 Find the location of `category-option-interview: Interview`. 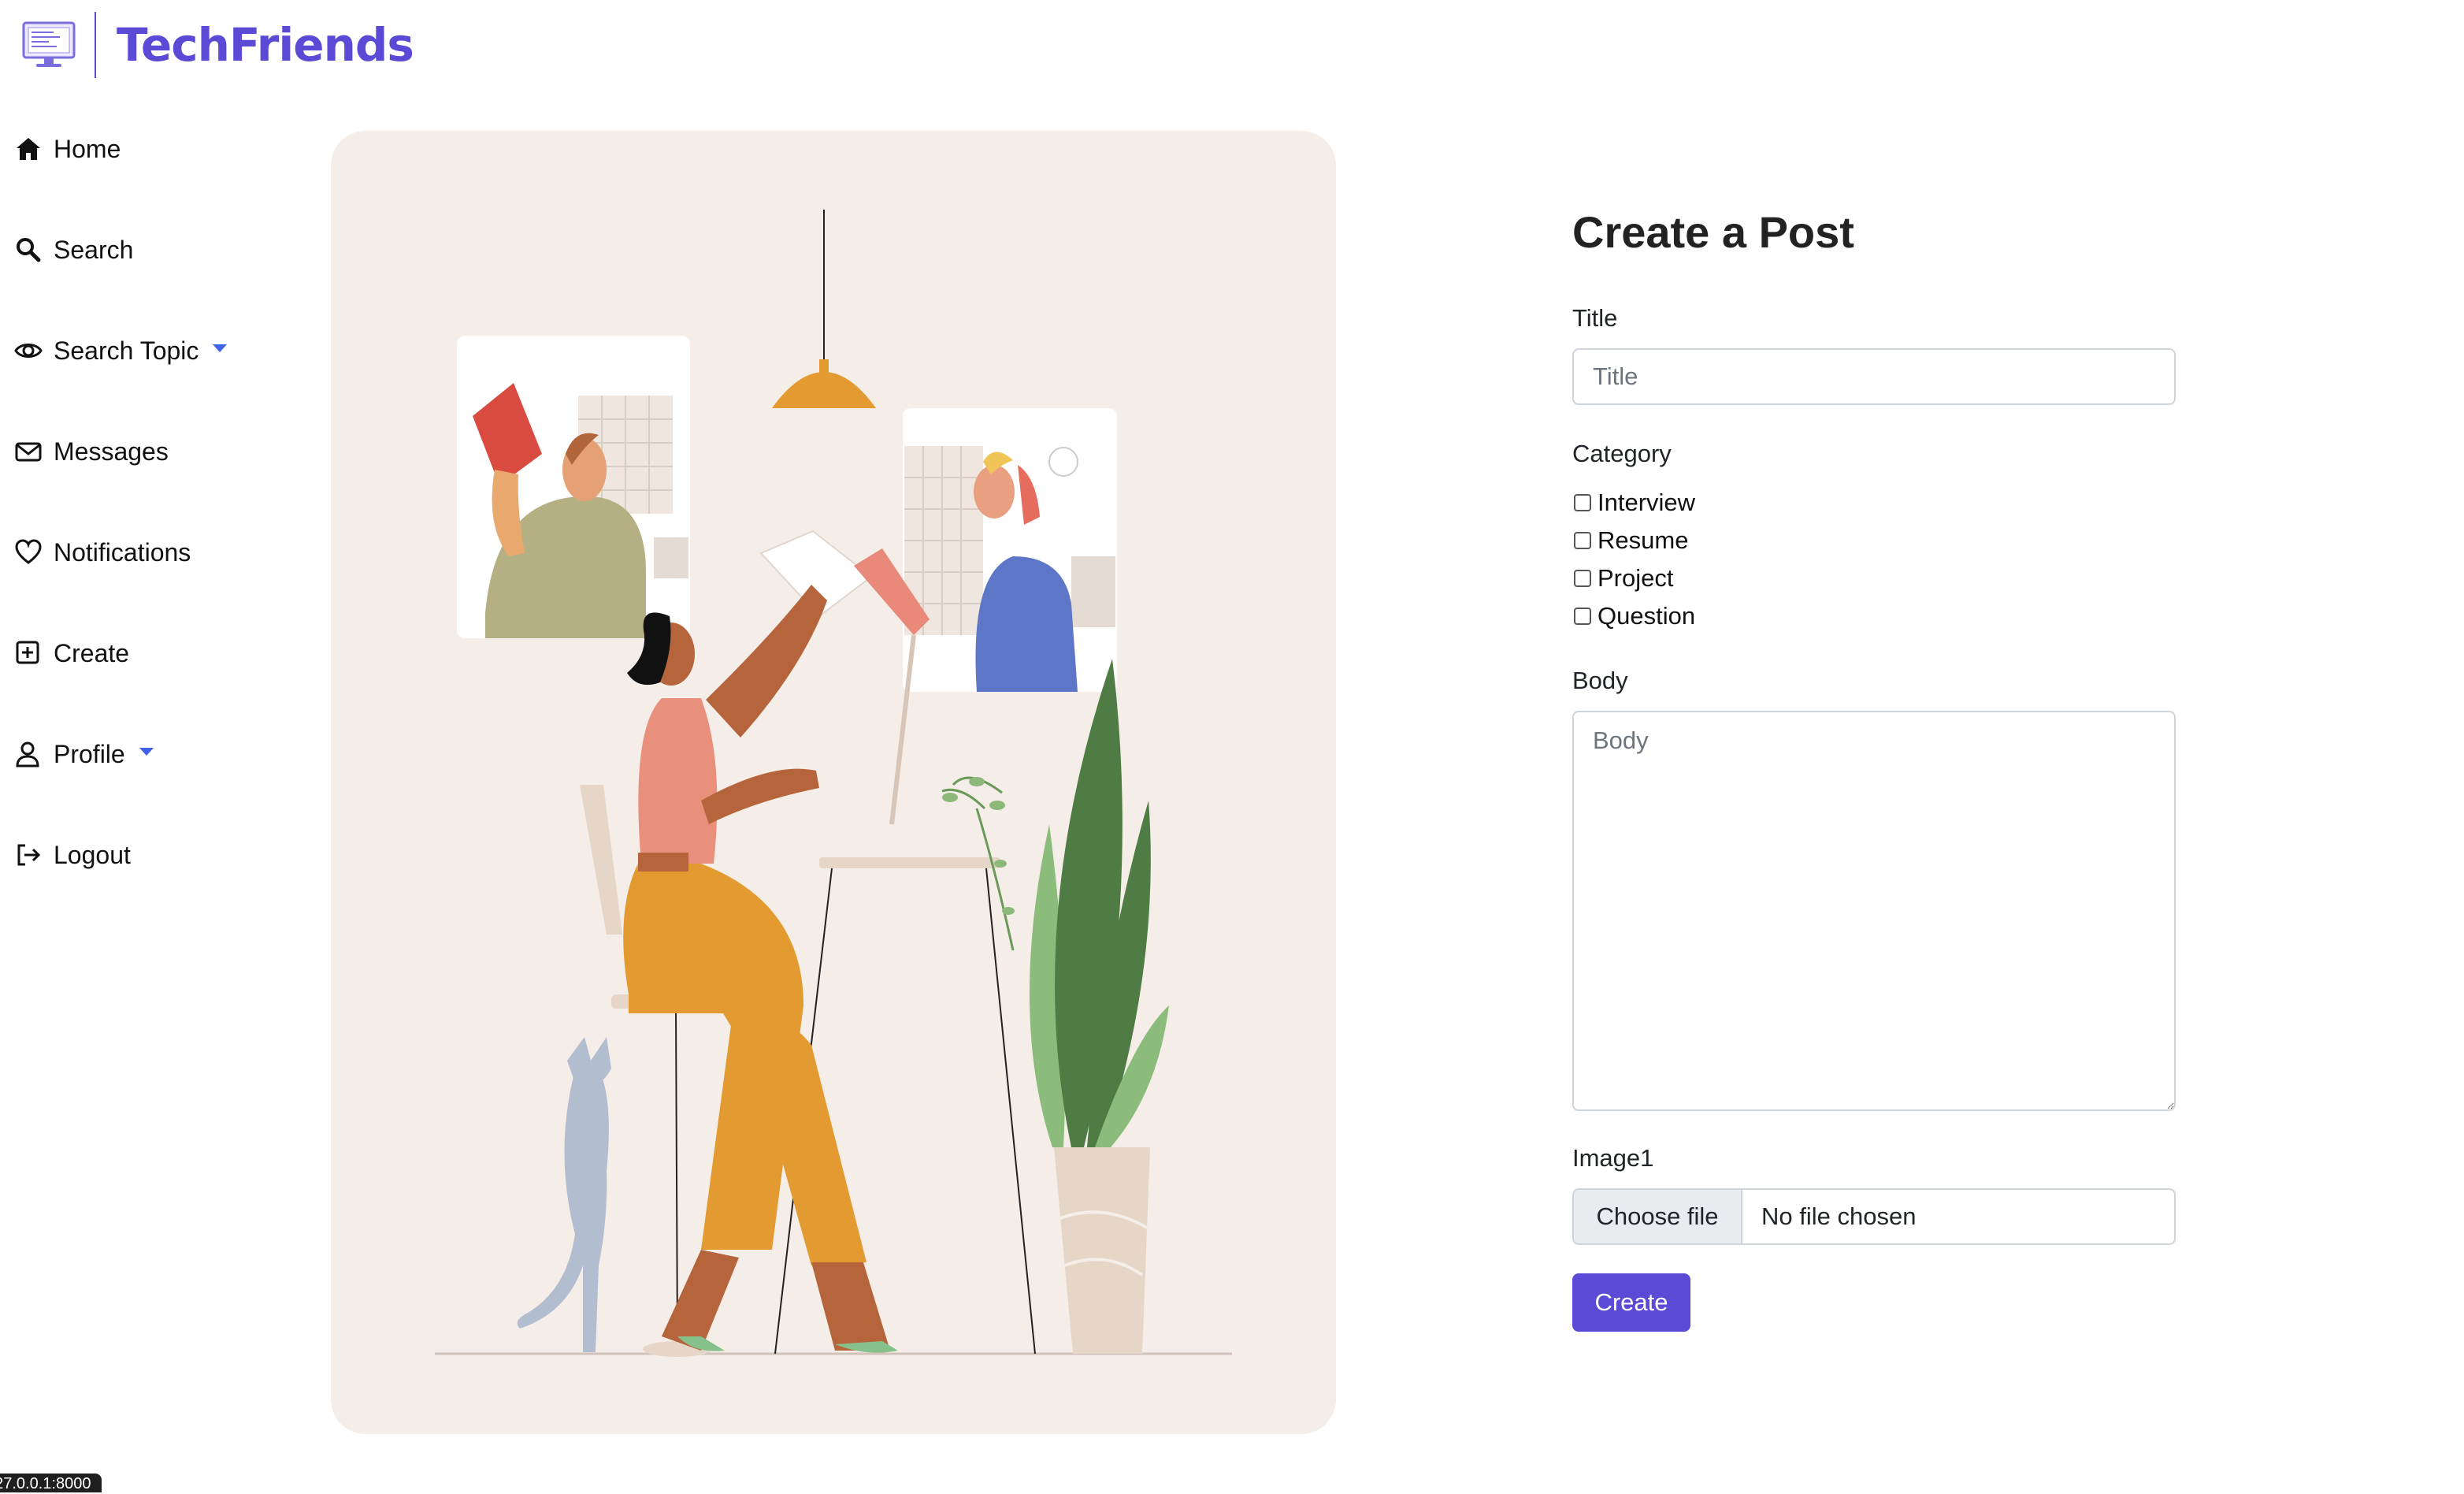

category-option-interview: Interview is located at coordinates (1633, 502).